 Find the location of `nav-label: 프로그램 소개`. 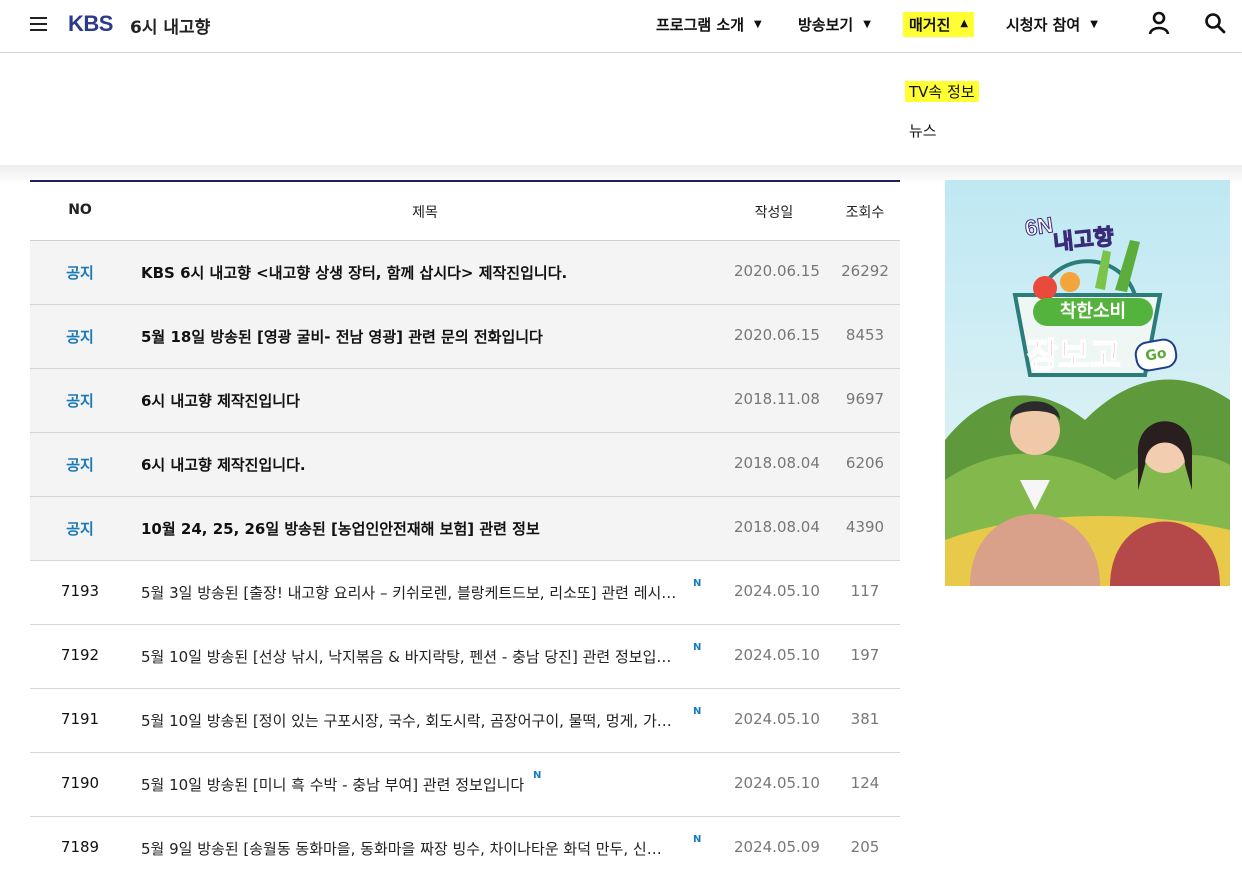

nav-label: 프로그램 소개 is located at coordinates (700, 25).